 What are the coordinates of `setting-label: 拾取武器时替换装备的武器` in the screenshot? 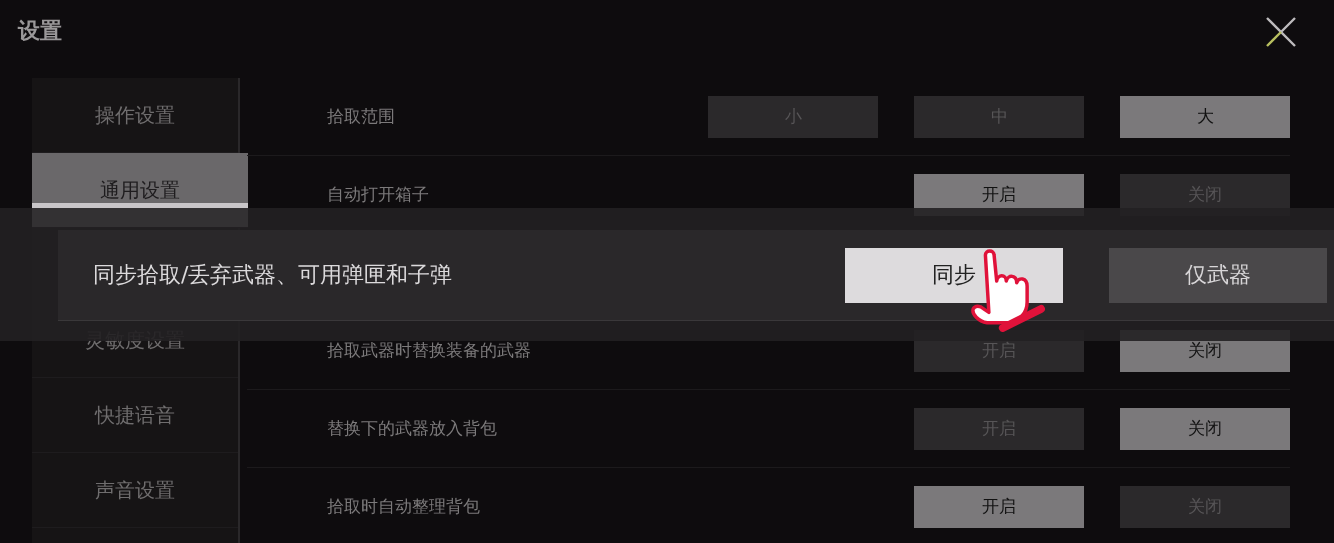 It's located at (429, 350).